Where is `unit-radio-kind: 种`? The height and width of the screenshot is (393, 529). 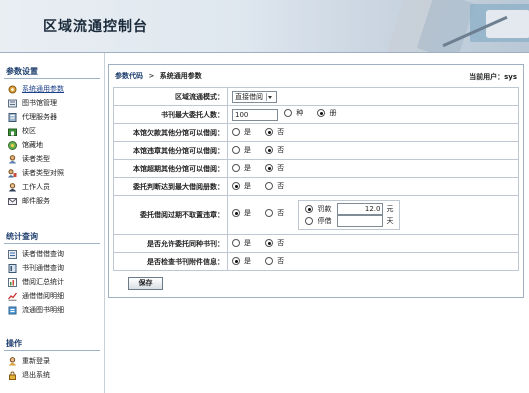
unit-radio-kind: 种 is located at coordinates (293, 113).